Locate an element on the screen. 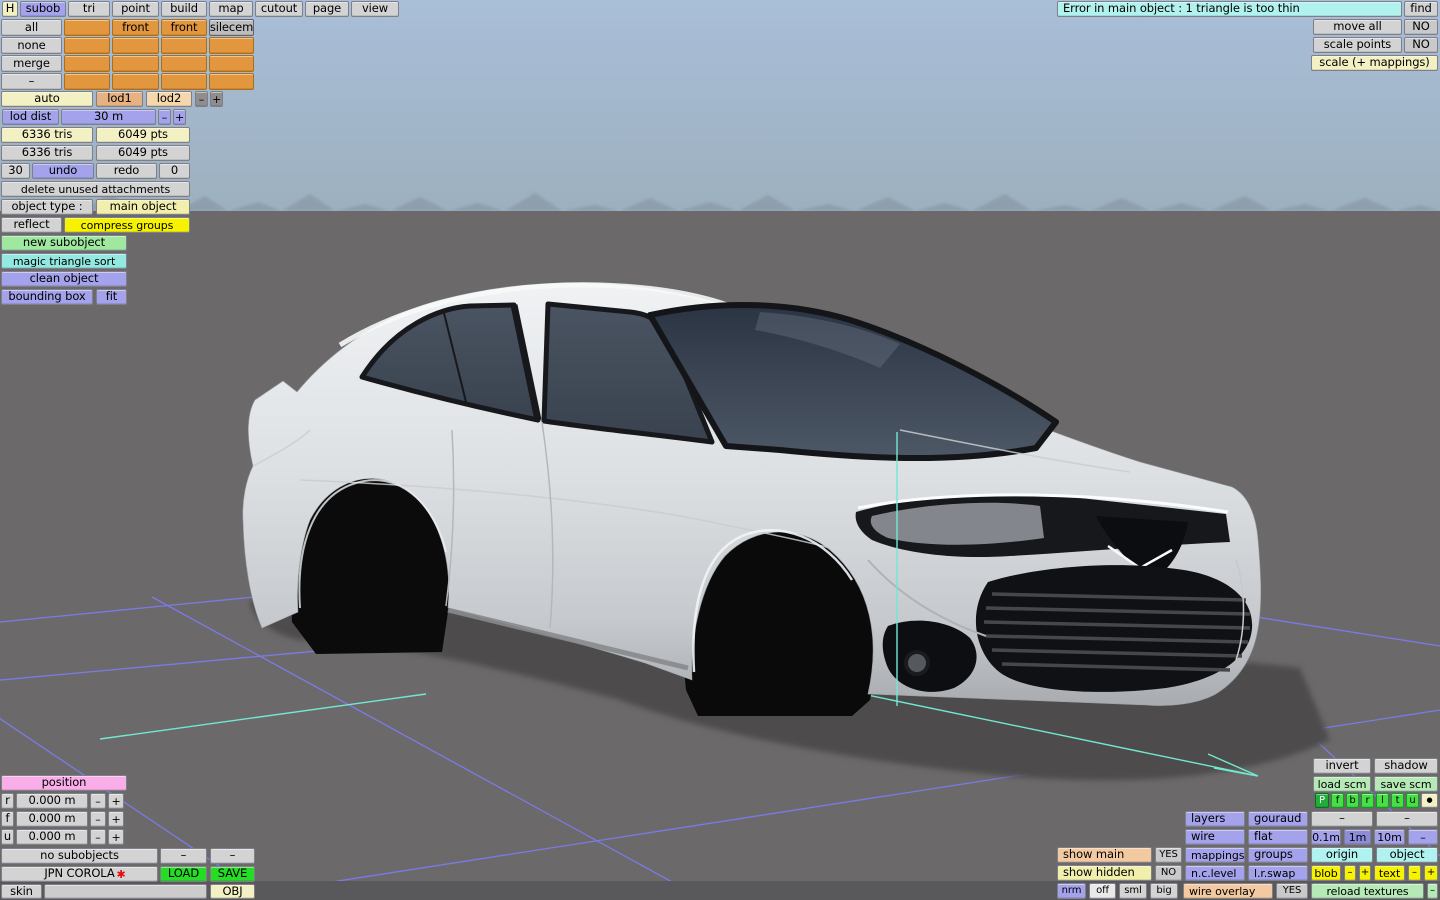  lr-swap-button: l.r.swap is located at coordinates (1278, 873).